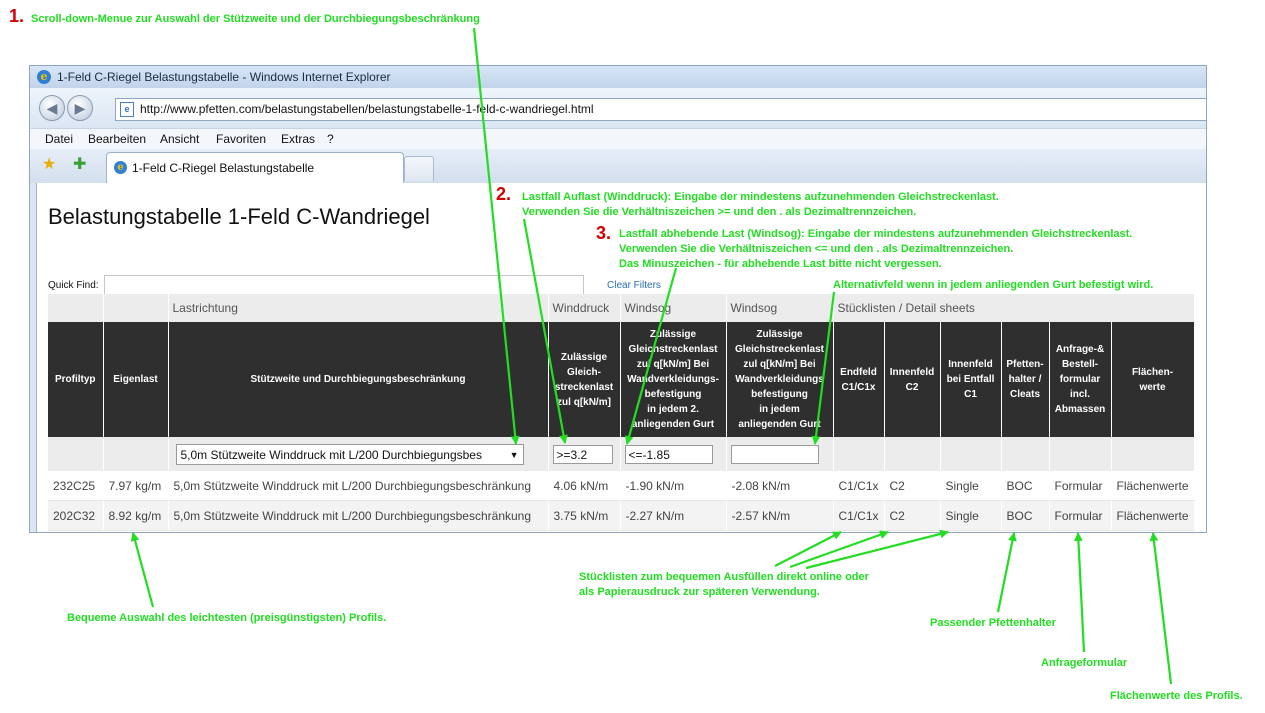 This screenshot has height=713, width=1265. Describe the element at coordinates (298, 139) in the screenshot. I see `menu-extras: Extras` at that location.